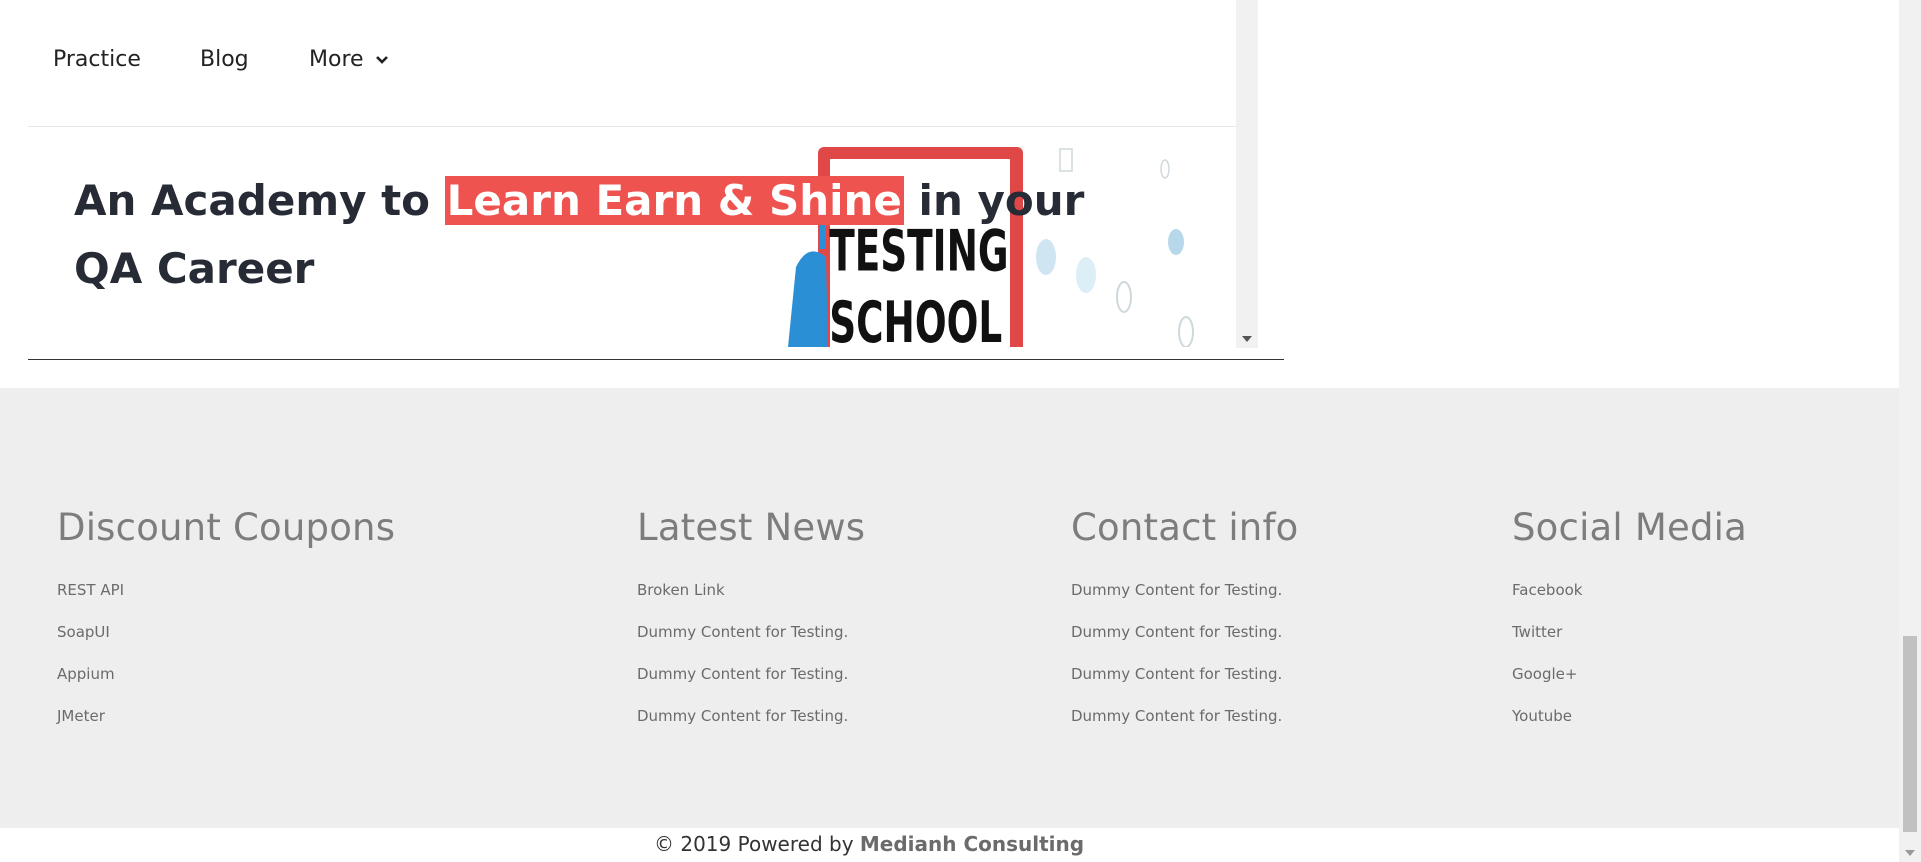 This screenshot has height=862, width=1921. Describe the element at coordinates (1910, 734) in the screenshot. I see `scrollbar-thumb` at that location.